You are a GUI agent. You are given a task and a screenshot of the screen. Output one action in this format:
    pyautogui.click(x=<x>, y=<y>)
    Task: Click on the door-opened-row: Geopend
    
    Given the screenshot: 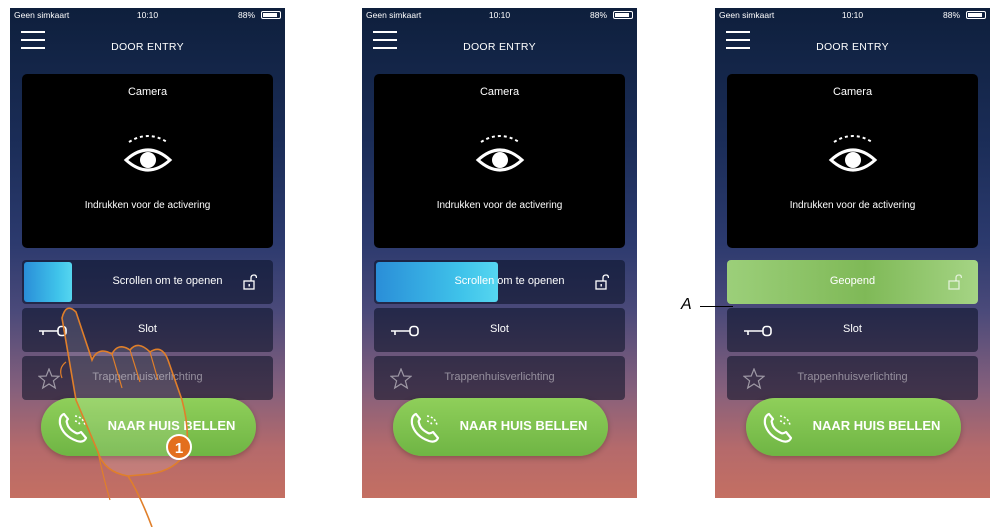 What is the action you would take?
    pyautogui.click(x=852, y=282)
    